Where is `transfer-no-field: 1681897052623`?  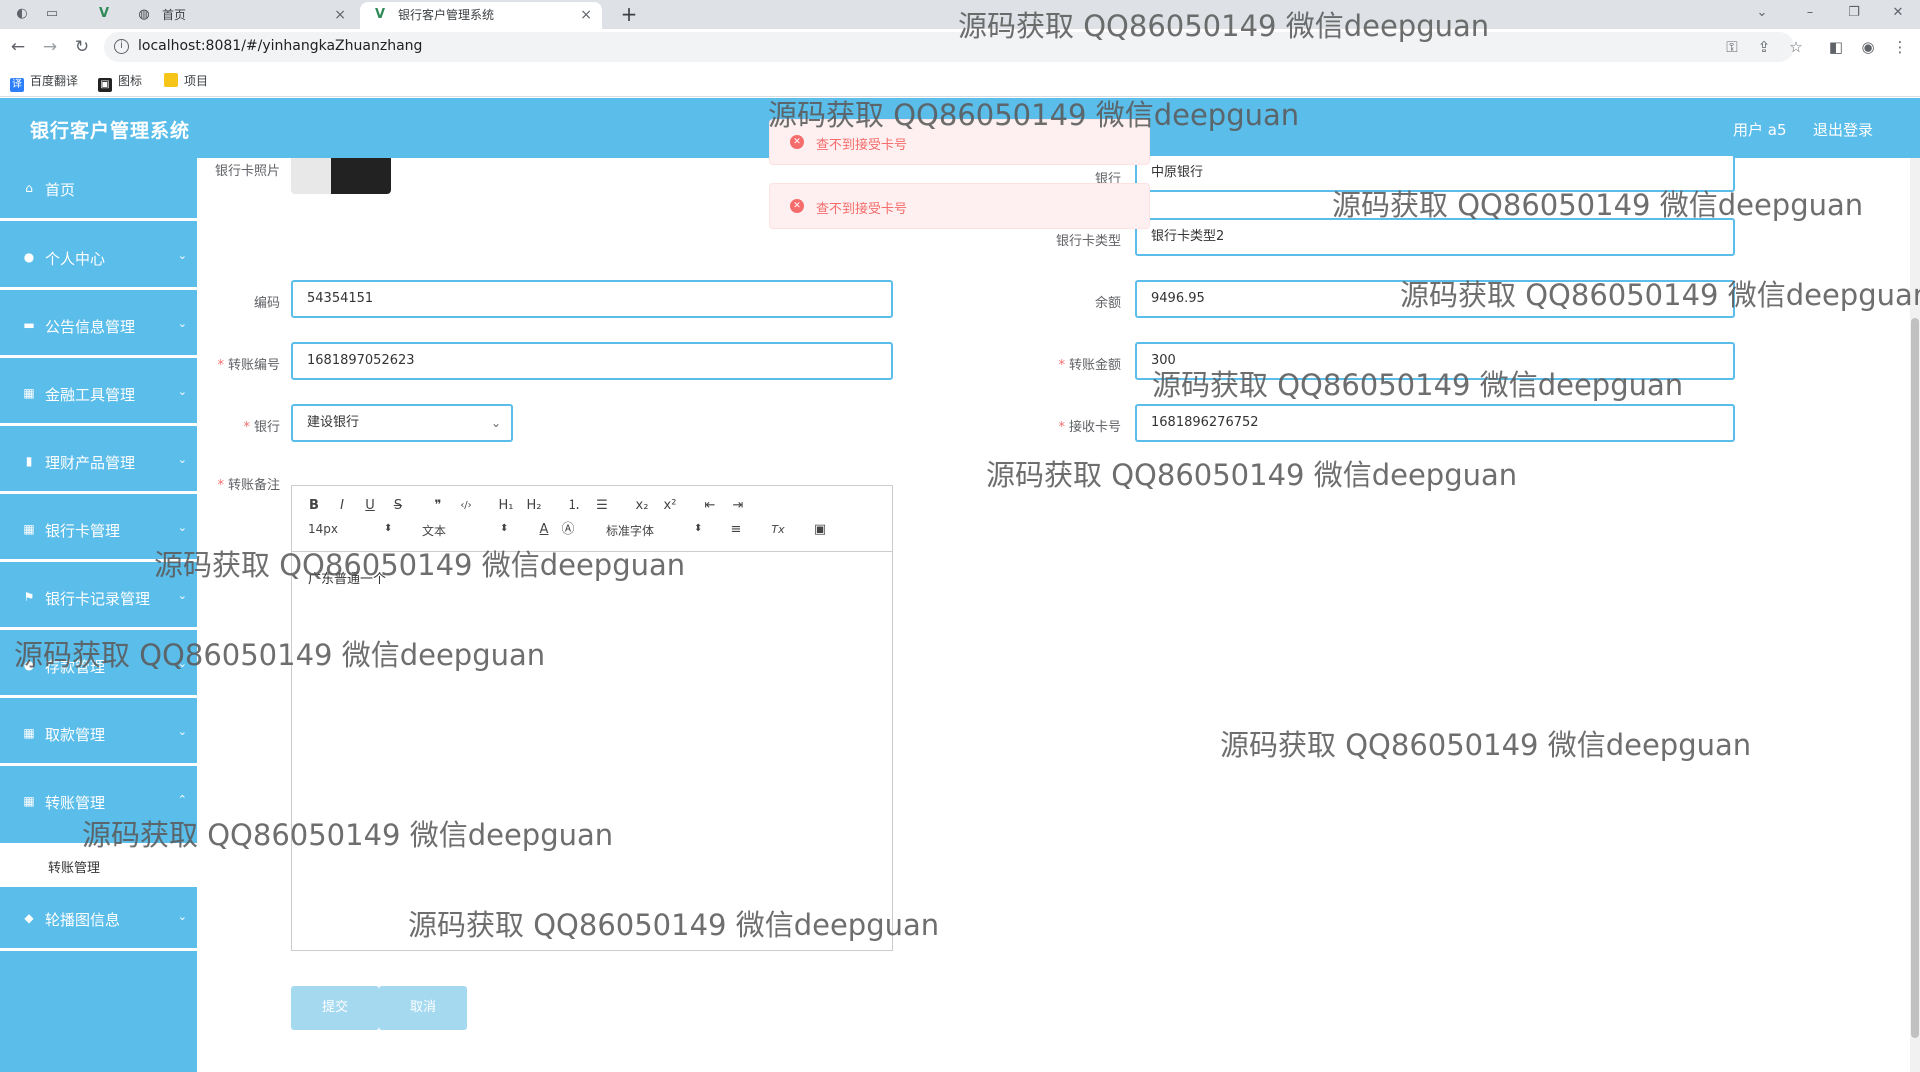 transfer-no-field: 1681897052623 is located at coordinates (592, 361).